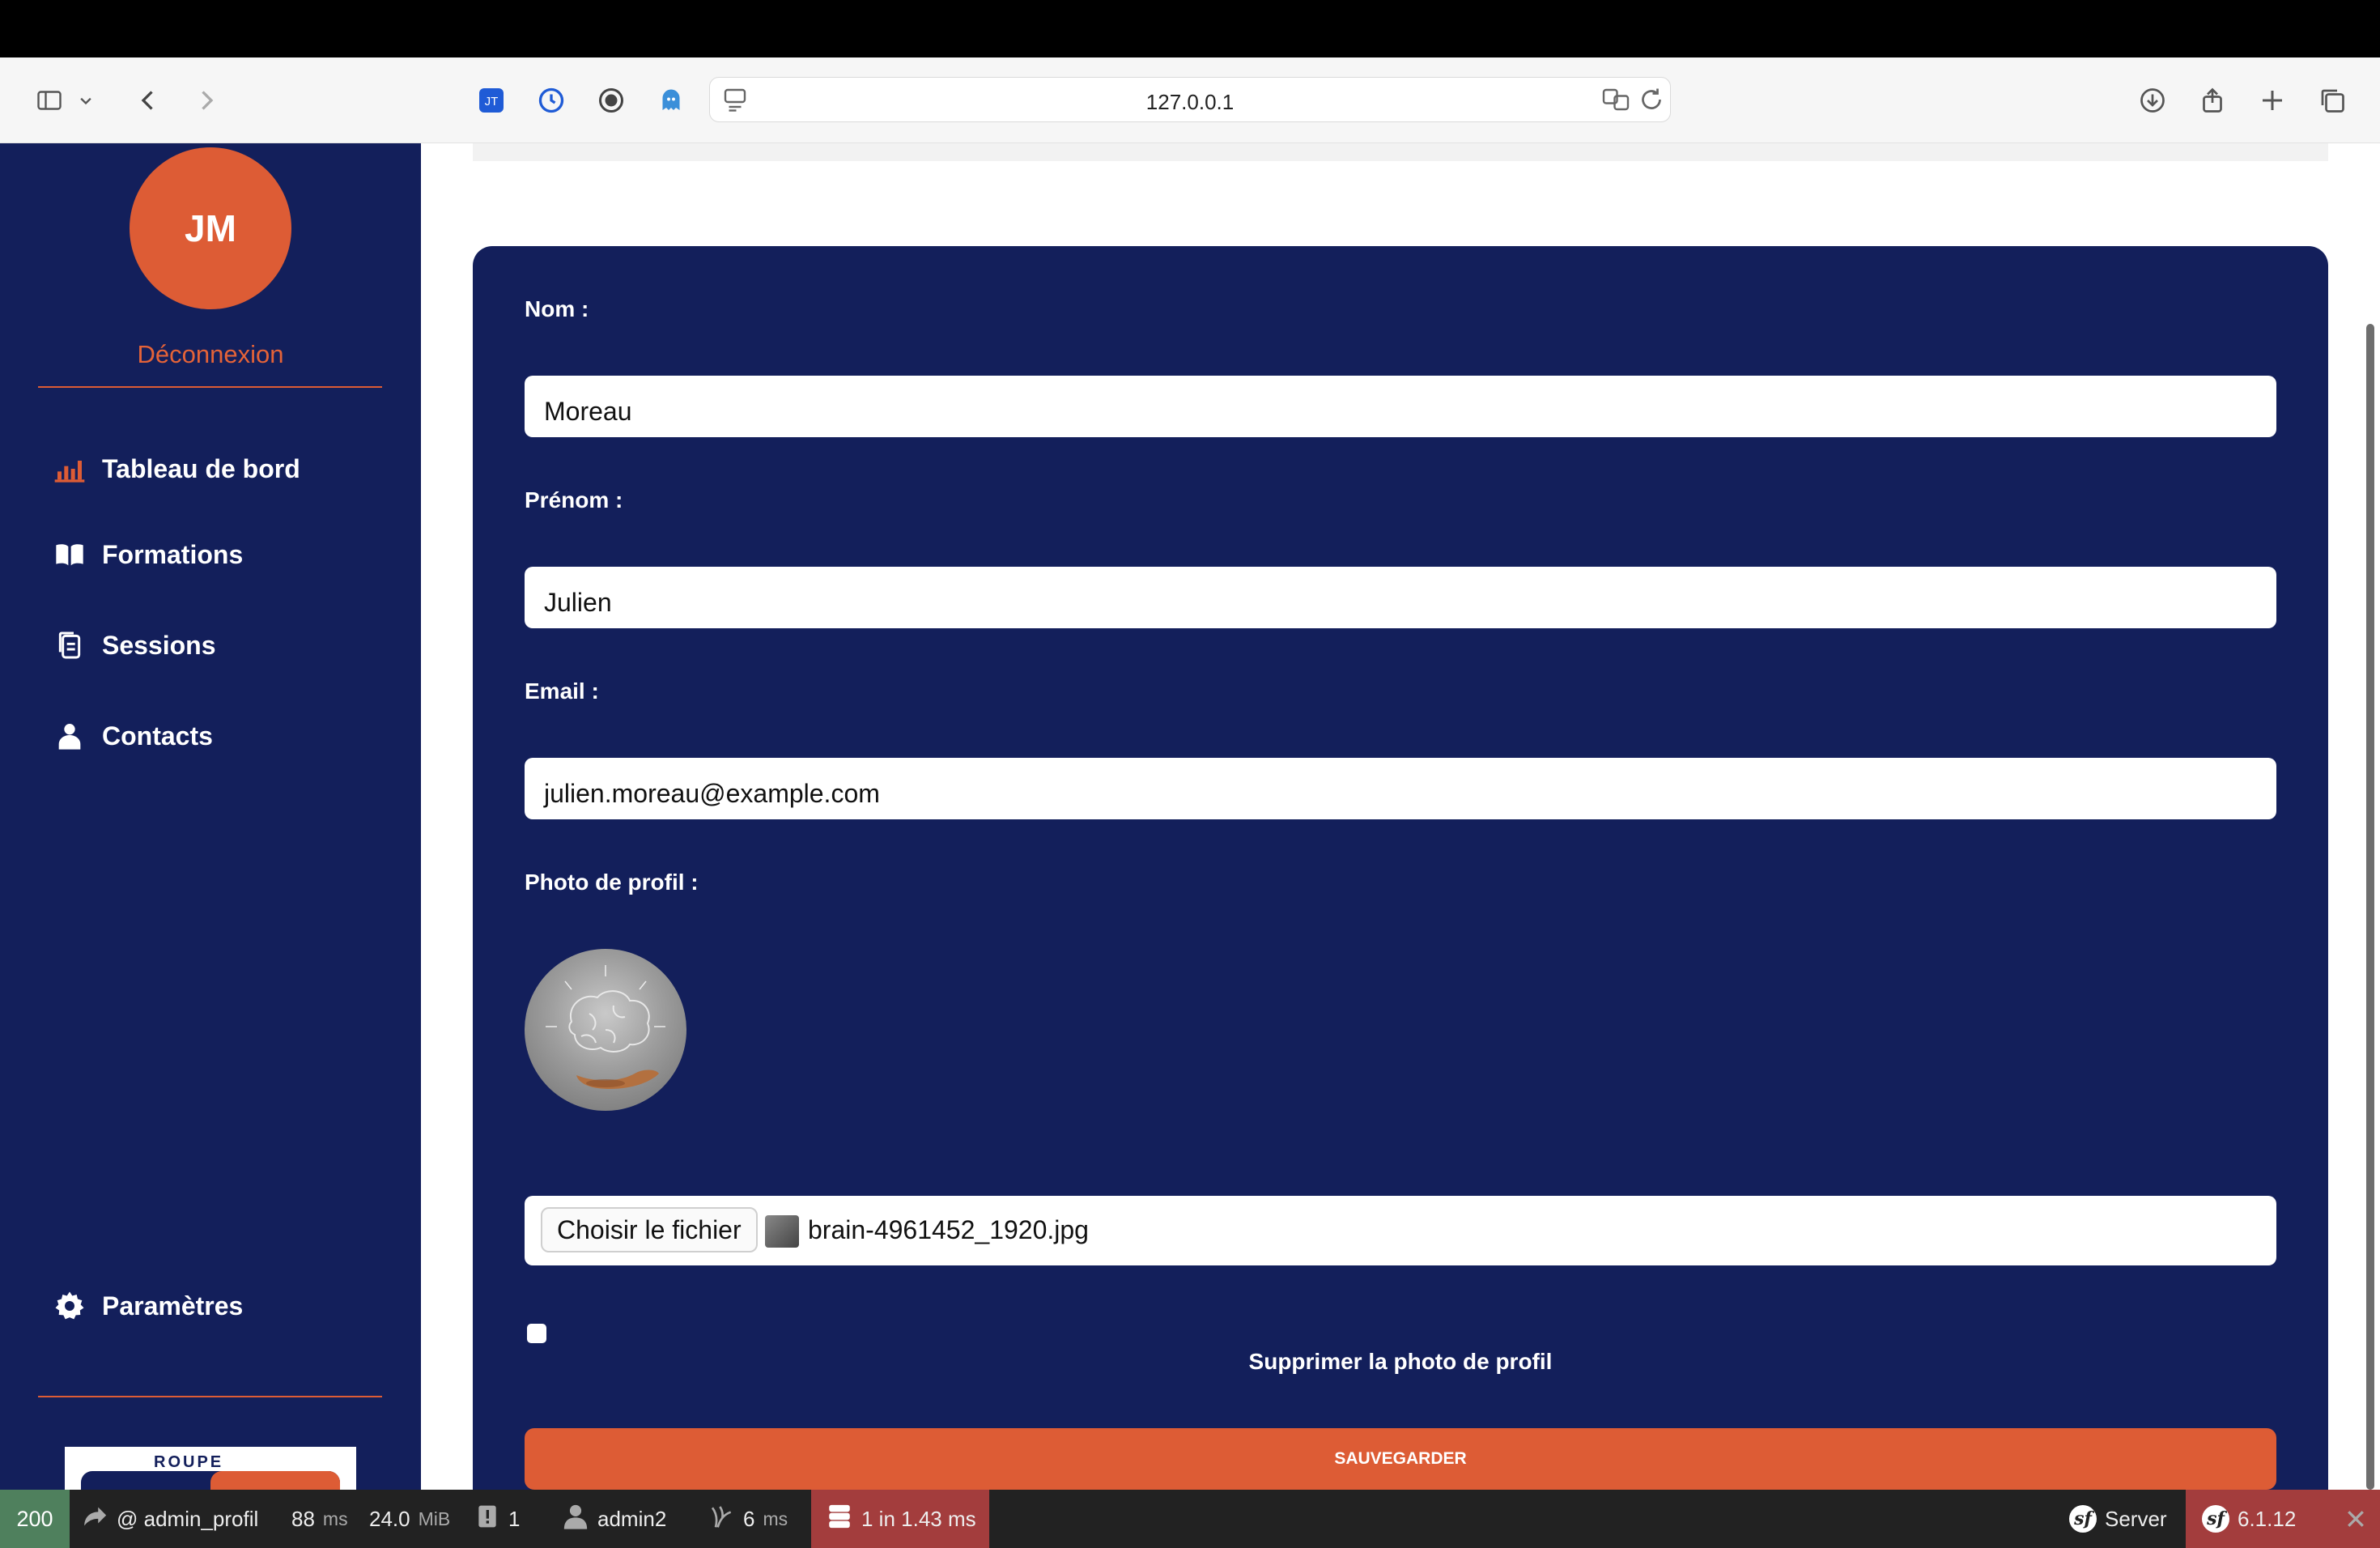  Describe the element at coordinates (2332, 100) in the screenshot. I see `tab-overview-icon` at that location.